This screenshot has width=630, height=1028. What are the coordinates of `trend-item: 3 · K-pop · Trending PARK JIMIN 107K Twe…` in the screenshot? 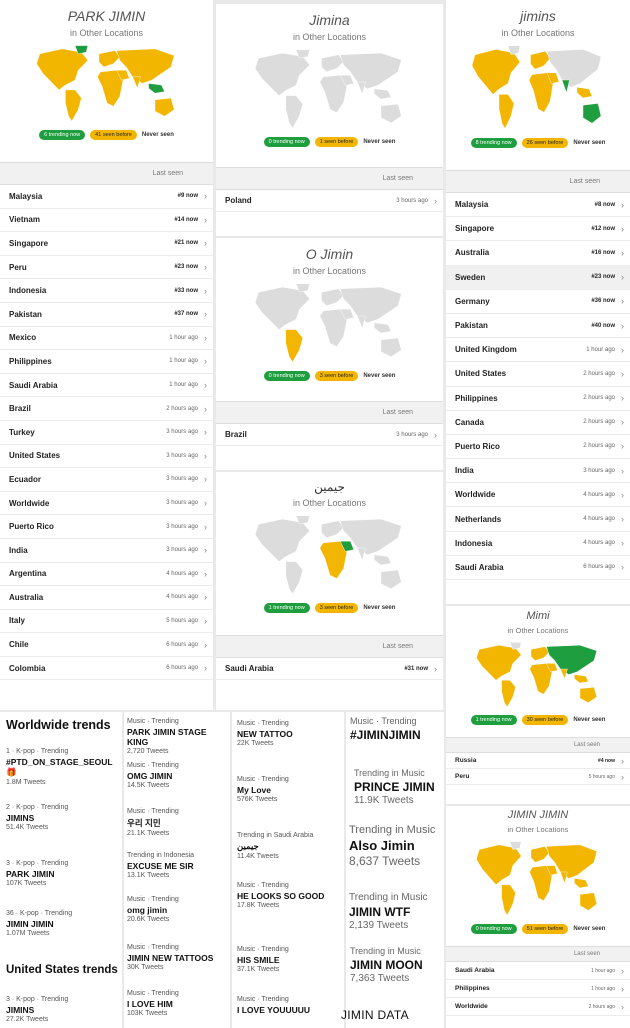 It's located at (37, 873).